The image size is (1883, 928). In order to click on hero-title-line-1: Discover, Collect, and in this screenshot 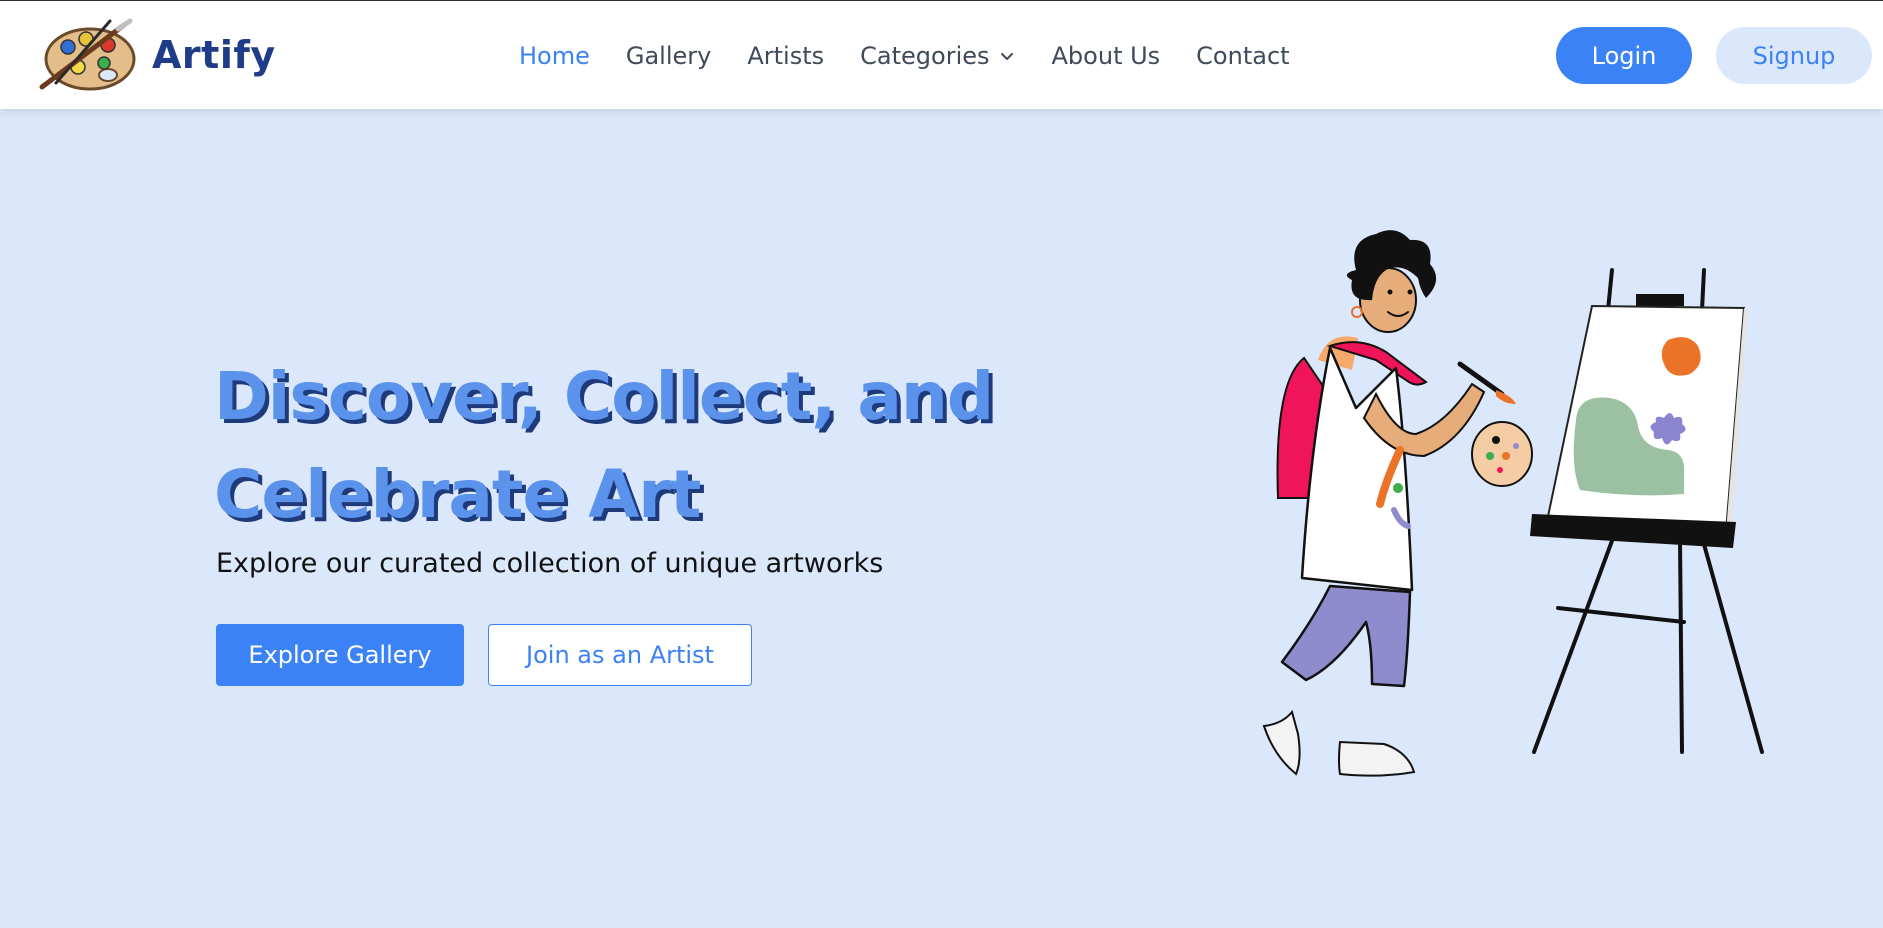, I will do `click(604, 396)`.